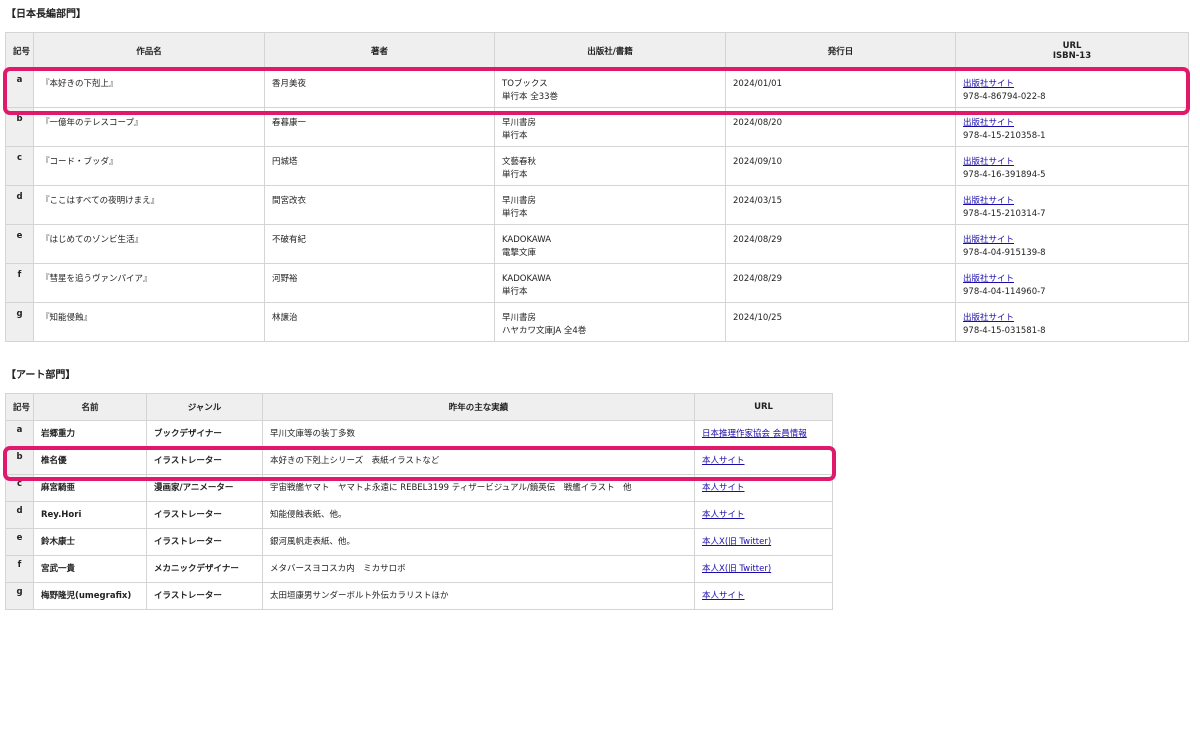 The height and width of the screenshot is (741, 1200). Describe the element at coordinates (149, 205) in the screenshot. I see `work-title: 『ここはすべての夜明けまえ』` at that location.